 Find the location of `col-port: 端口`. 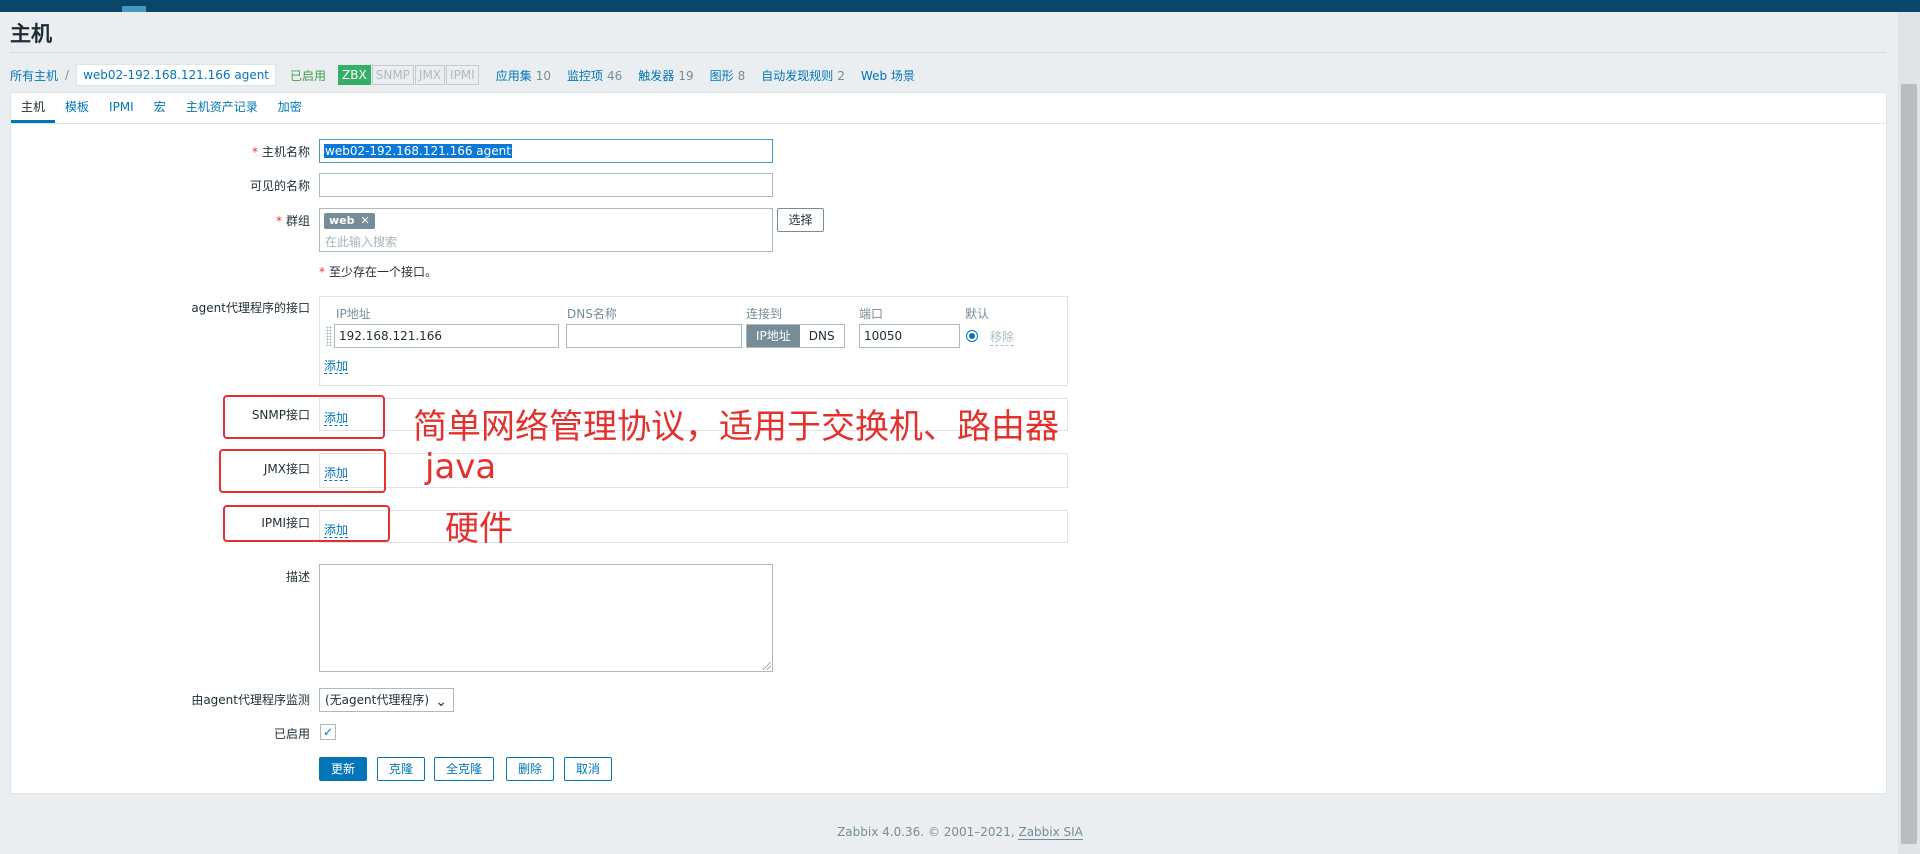

col-port: 端口 is located at coordinates (871, 314).